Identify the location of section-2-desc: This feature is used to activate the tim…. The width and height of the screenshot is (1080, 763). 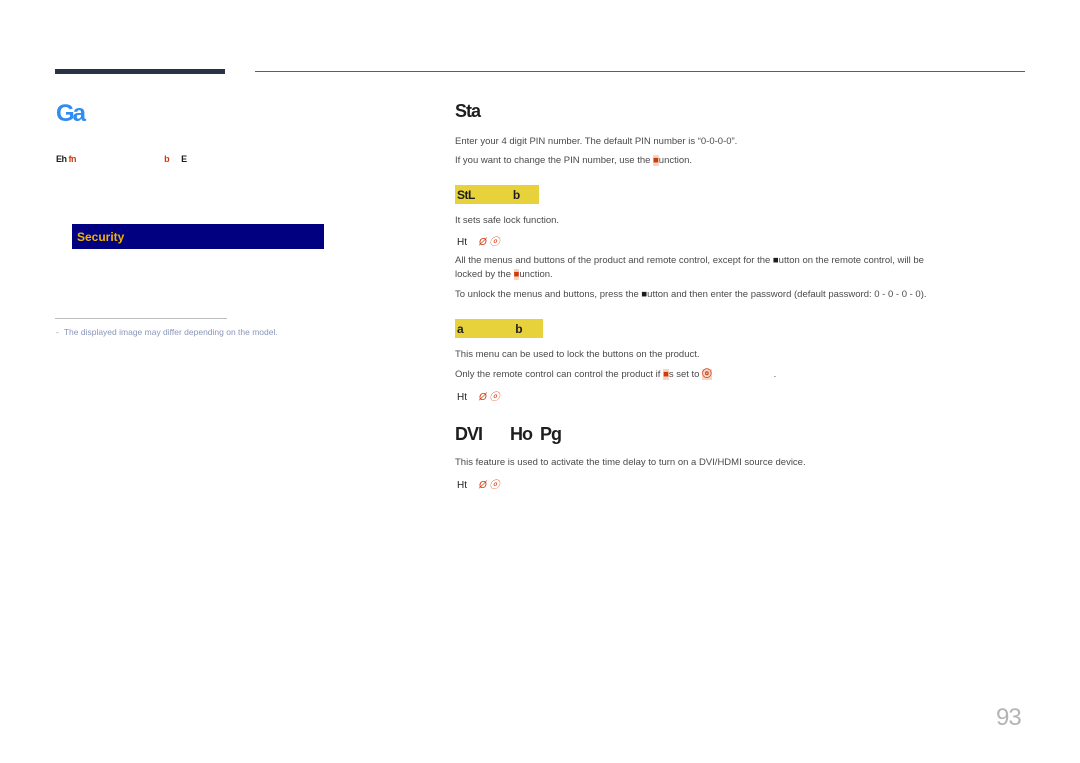
(630, 462).